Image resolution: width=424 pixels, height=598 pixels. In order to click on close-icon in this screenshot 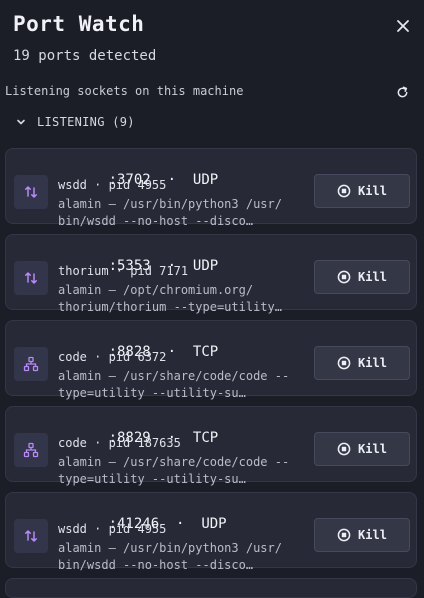, I will do `click(403, 26)`.